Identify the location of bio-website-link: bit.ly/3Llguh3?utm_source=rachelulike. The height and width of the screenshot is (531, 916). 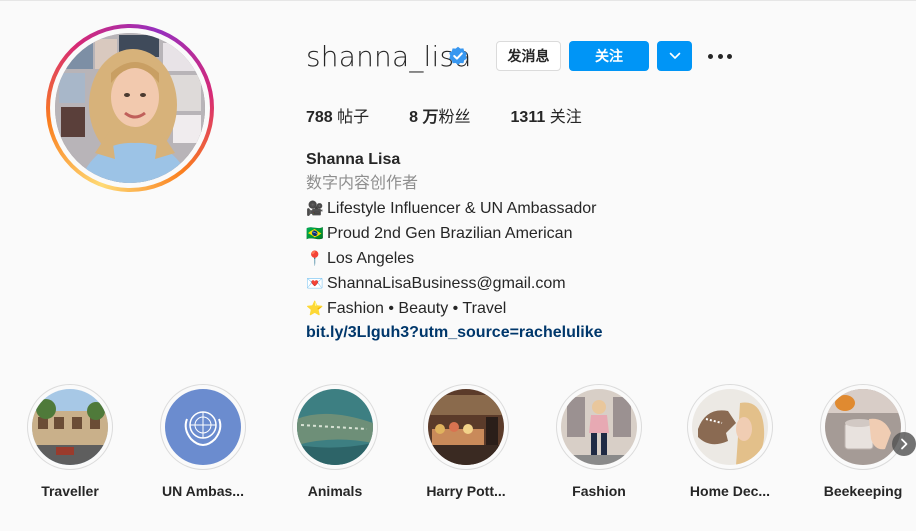
(454, 333).